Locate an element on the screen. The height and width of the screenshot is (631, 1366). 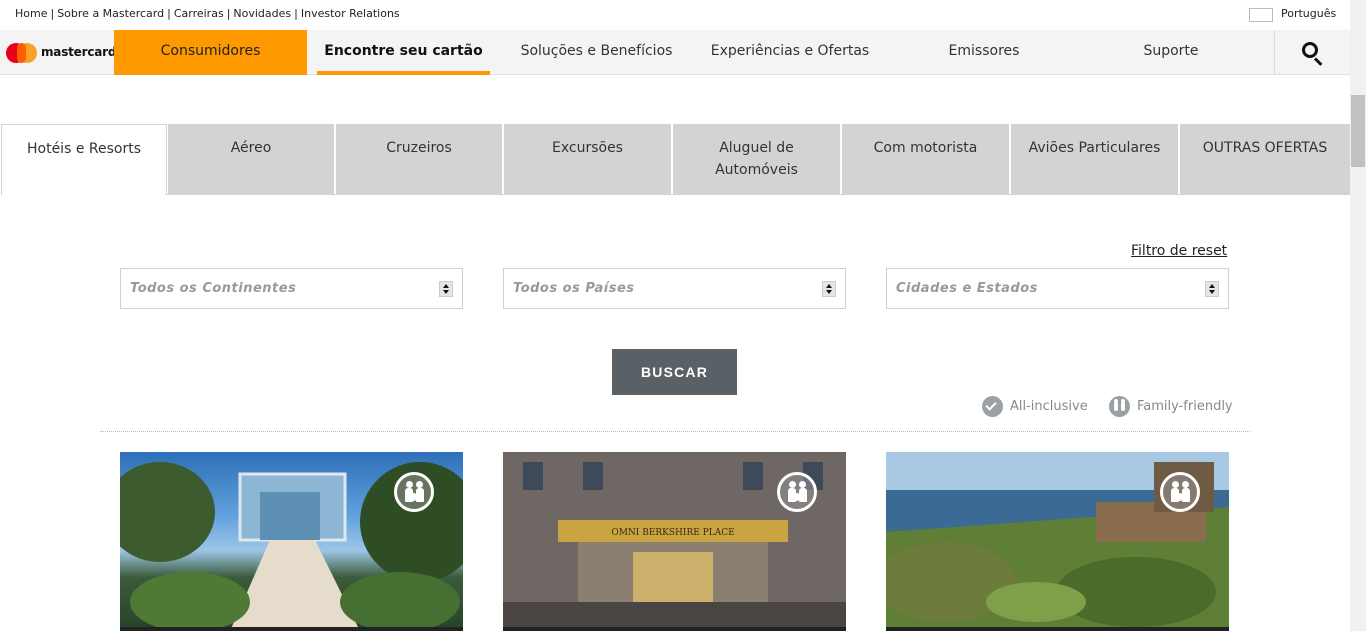
mastercard-logo: mastercard is located at coordinates (61, 53).